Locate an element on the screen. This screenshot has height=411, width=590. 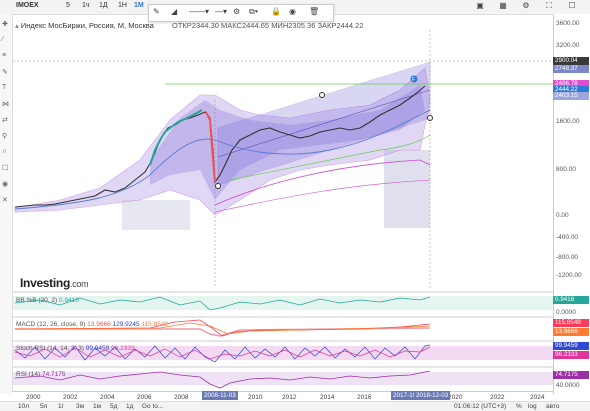
stoch-value-2: 96.2333 is located at coordinates (123, 348).